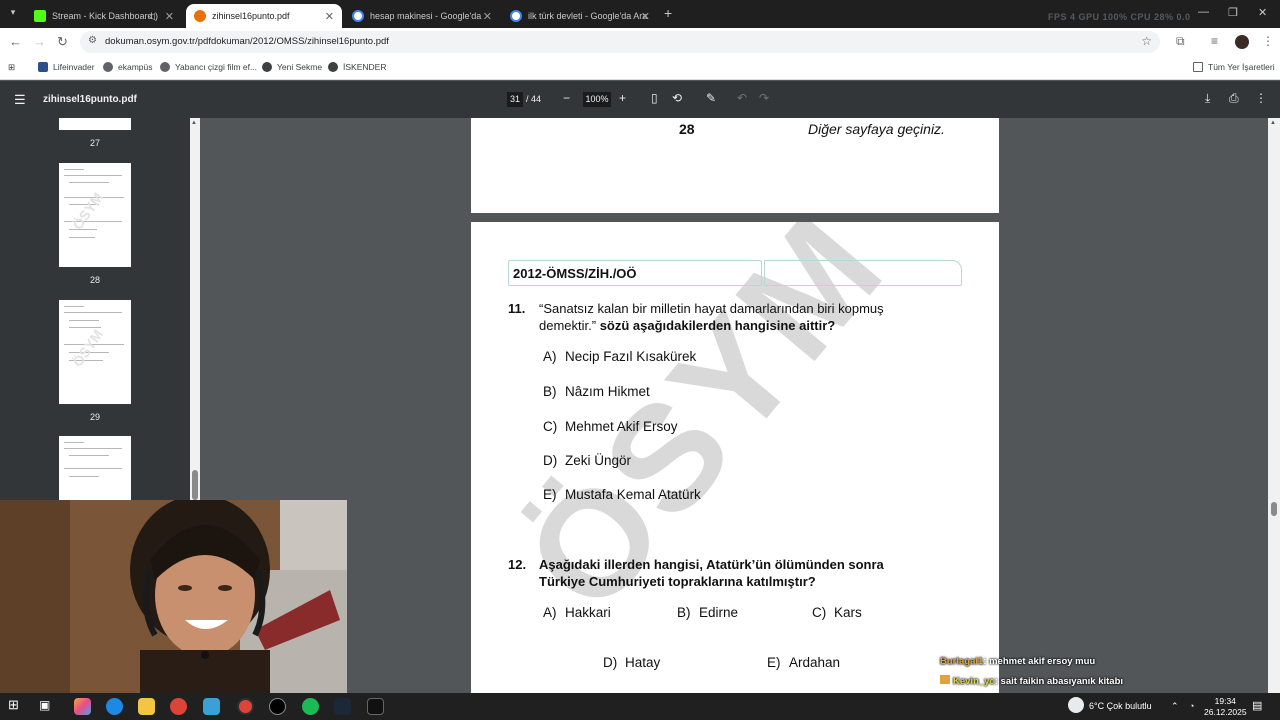  I want to click on thumbnail-label: 27, so click(94, 143).